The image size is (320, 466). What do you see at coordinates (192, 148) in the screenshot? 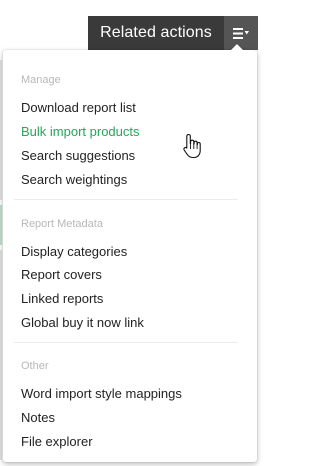
I see `hand-pointer-icon` at bounding box center [192, 148].